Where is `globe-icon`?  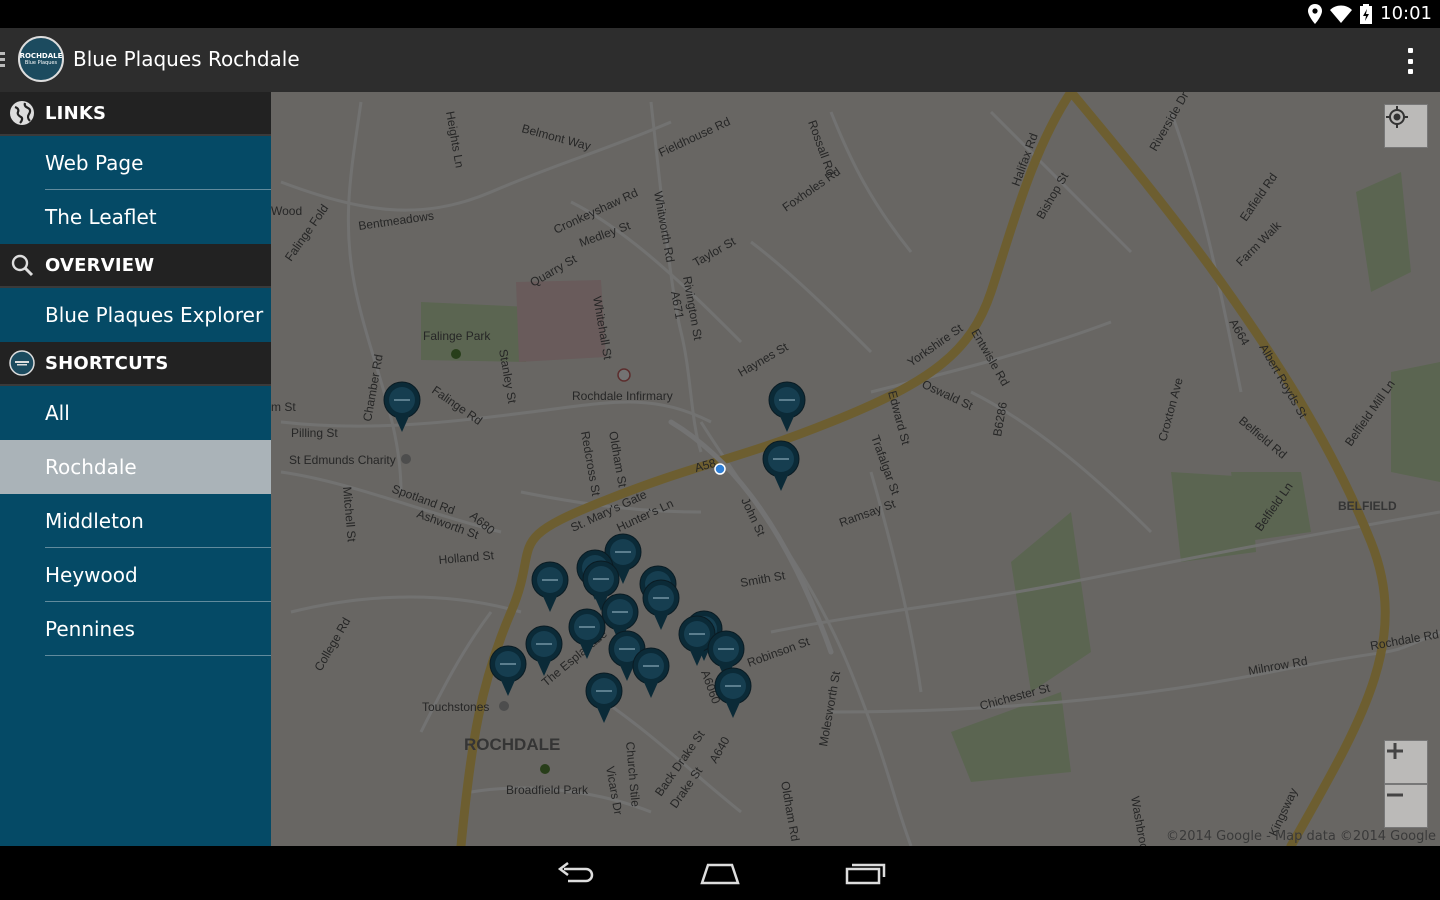
globe-icon is located at coordinates (22, 113).